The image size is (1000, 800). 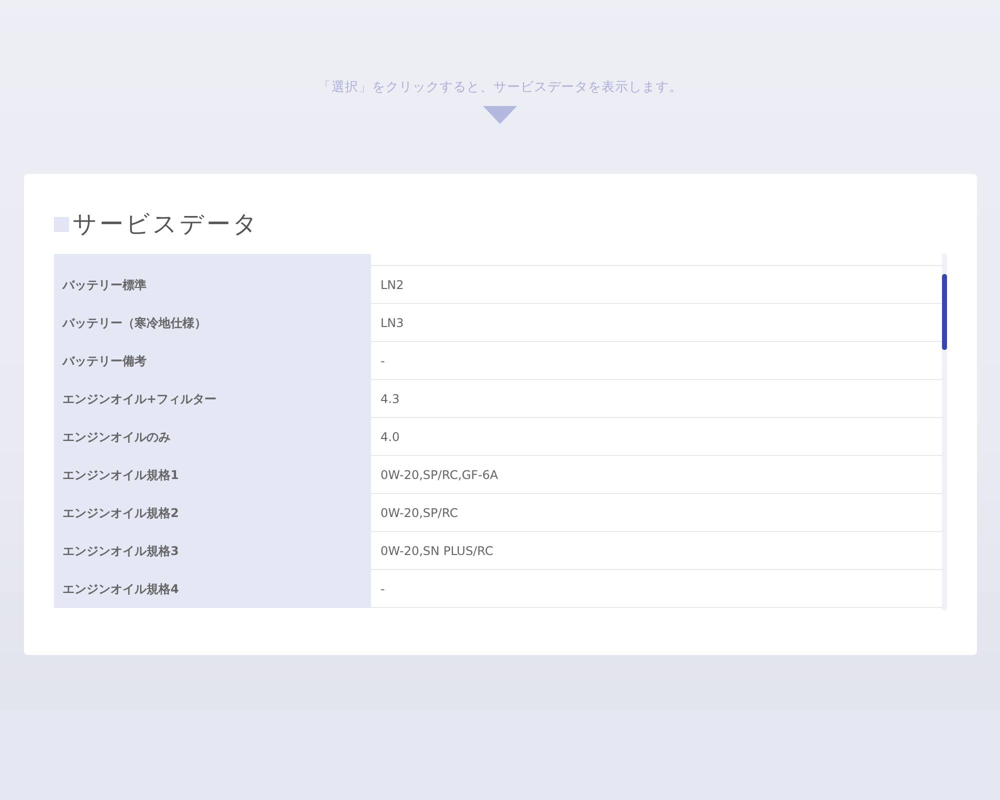 I want to click on down-triangle-icon, so click(x=500, y=115).